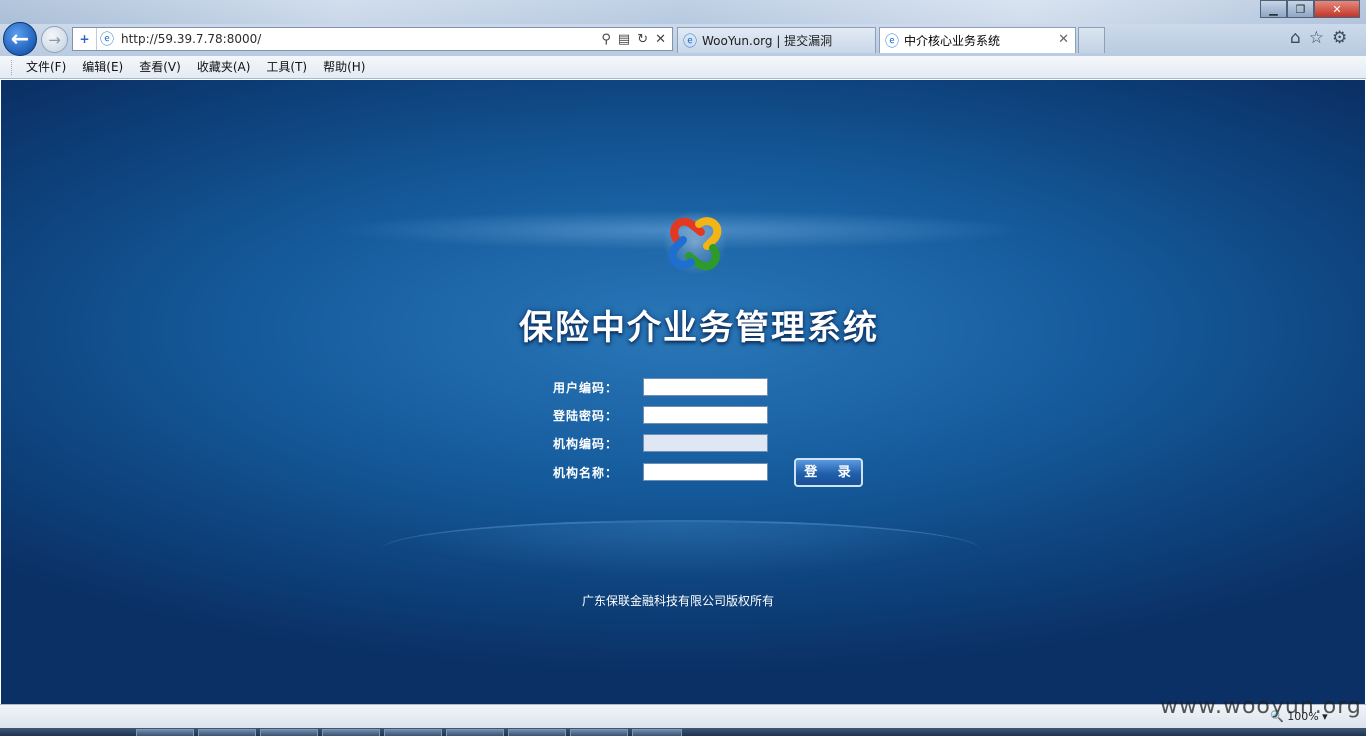  I want to click on address-url: http://59.39.7.78:8000/, so click(359, 39).